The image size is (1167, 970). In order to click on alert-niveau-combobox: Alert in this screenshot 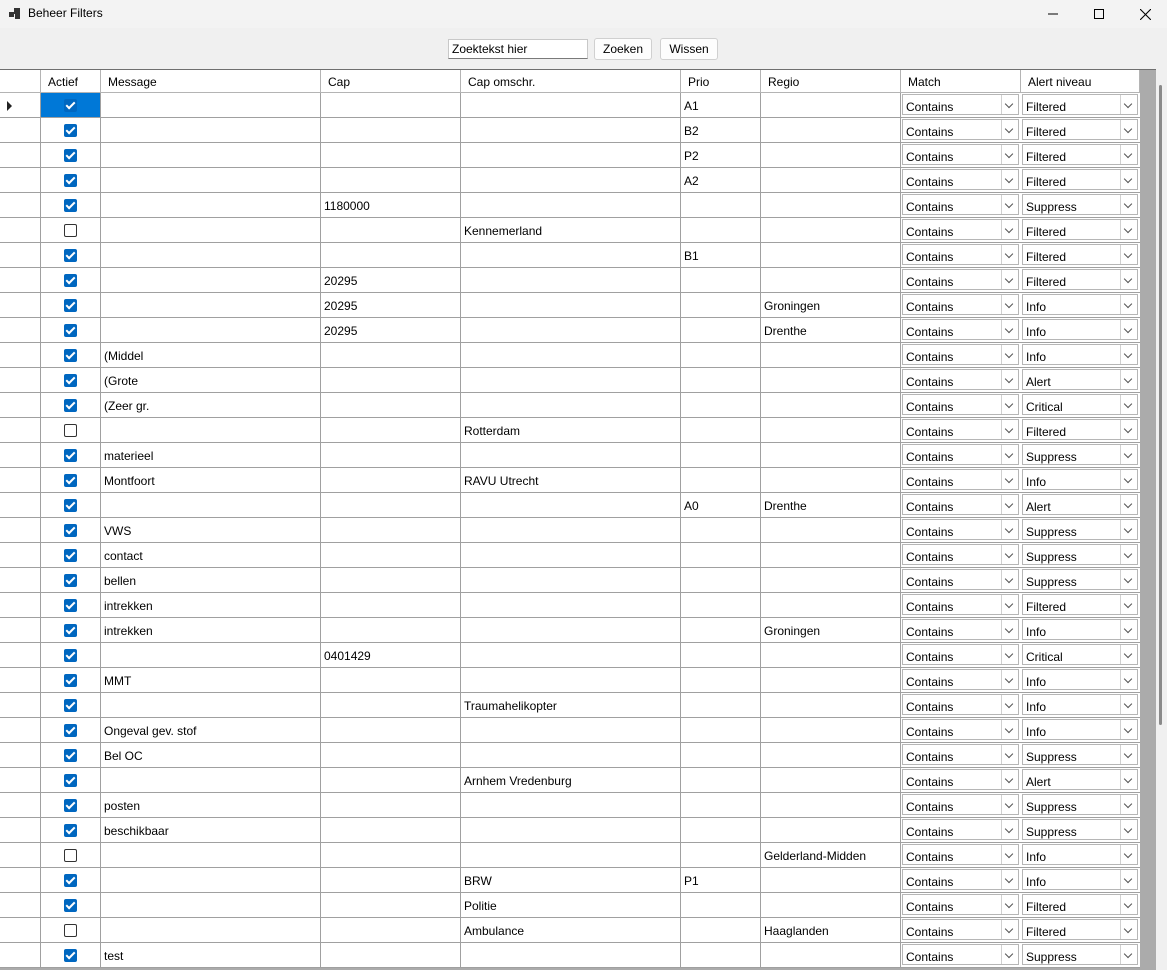, I will do `click(1080, 380)`.